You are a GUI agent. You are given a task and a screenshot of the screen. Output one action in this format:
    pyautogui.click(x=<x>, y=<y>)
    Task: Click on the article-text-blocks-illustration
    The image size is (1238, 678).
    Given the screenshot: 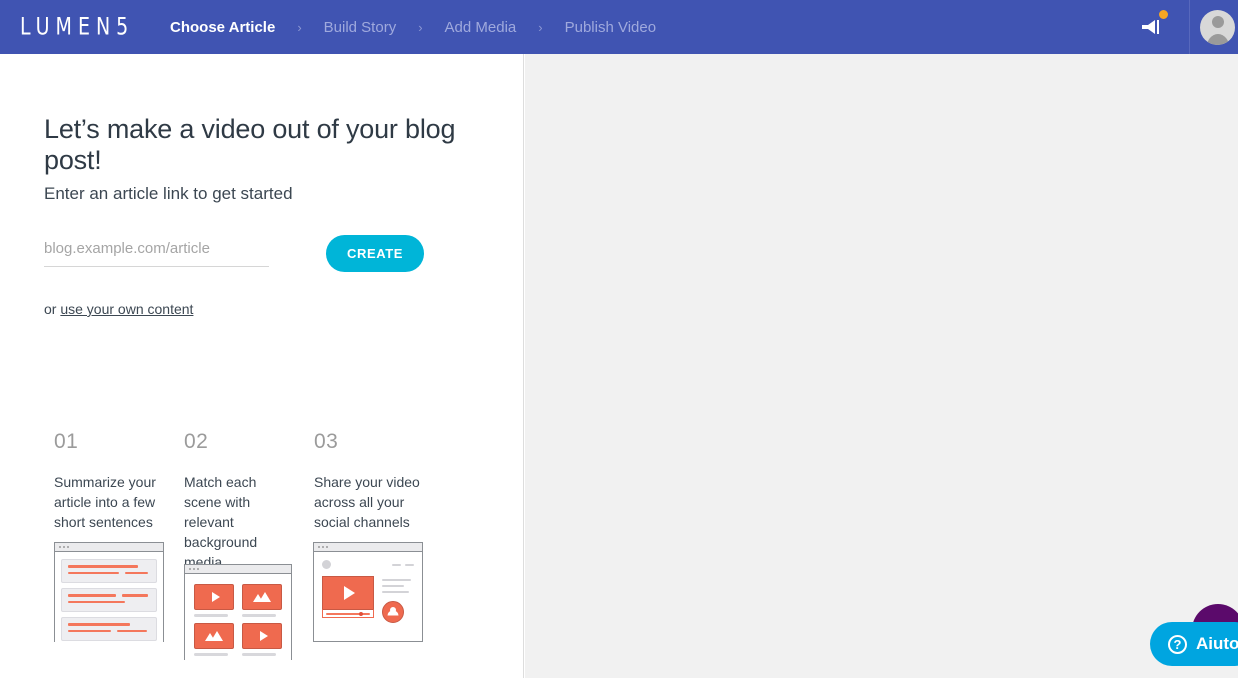 What is the action you would take?
    pyautogui.click(x=109, y=595)
    